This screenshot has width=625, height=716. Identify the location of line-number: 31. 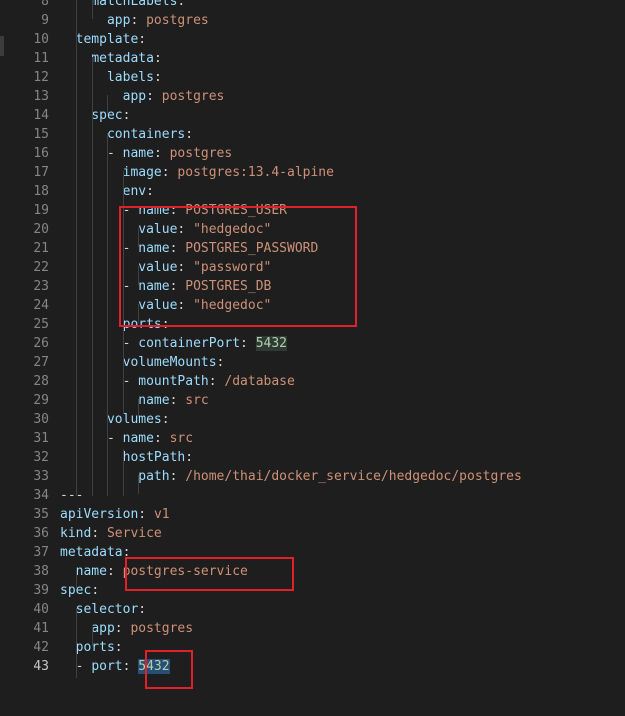
(41, 438).